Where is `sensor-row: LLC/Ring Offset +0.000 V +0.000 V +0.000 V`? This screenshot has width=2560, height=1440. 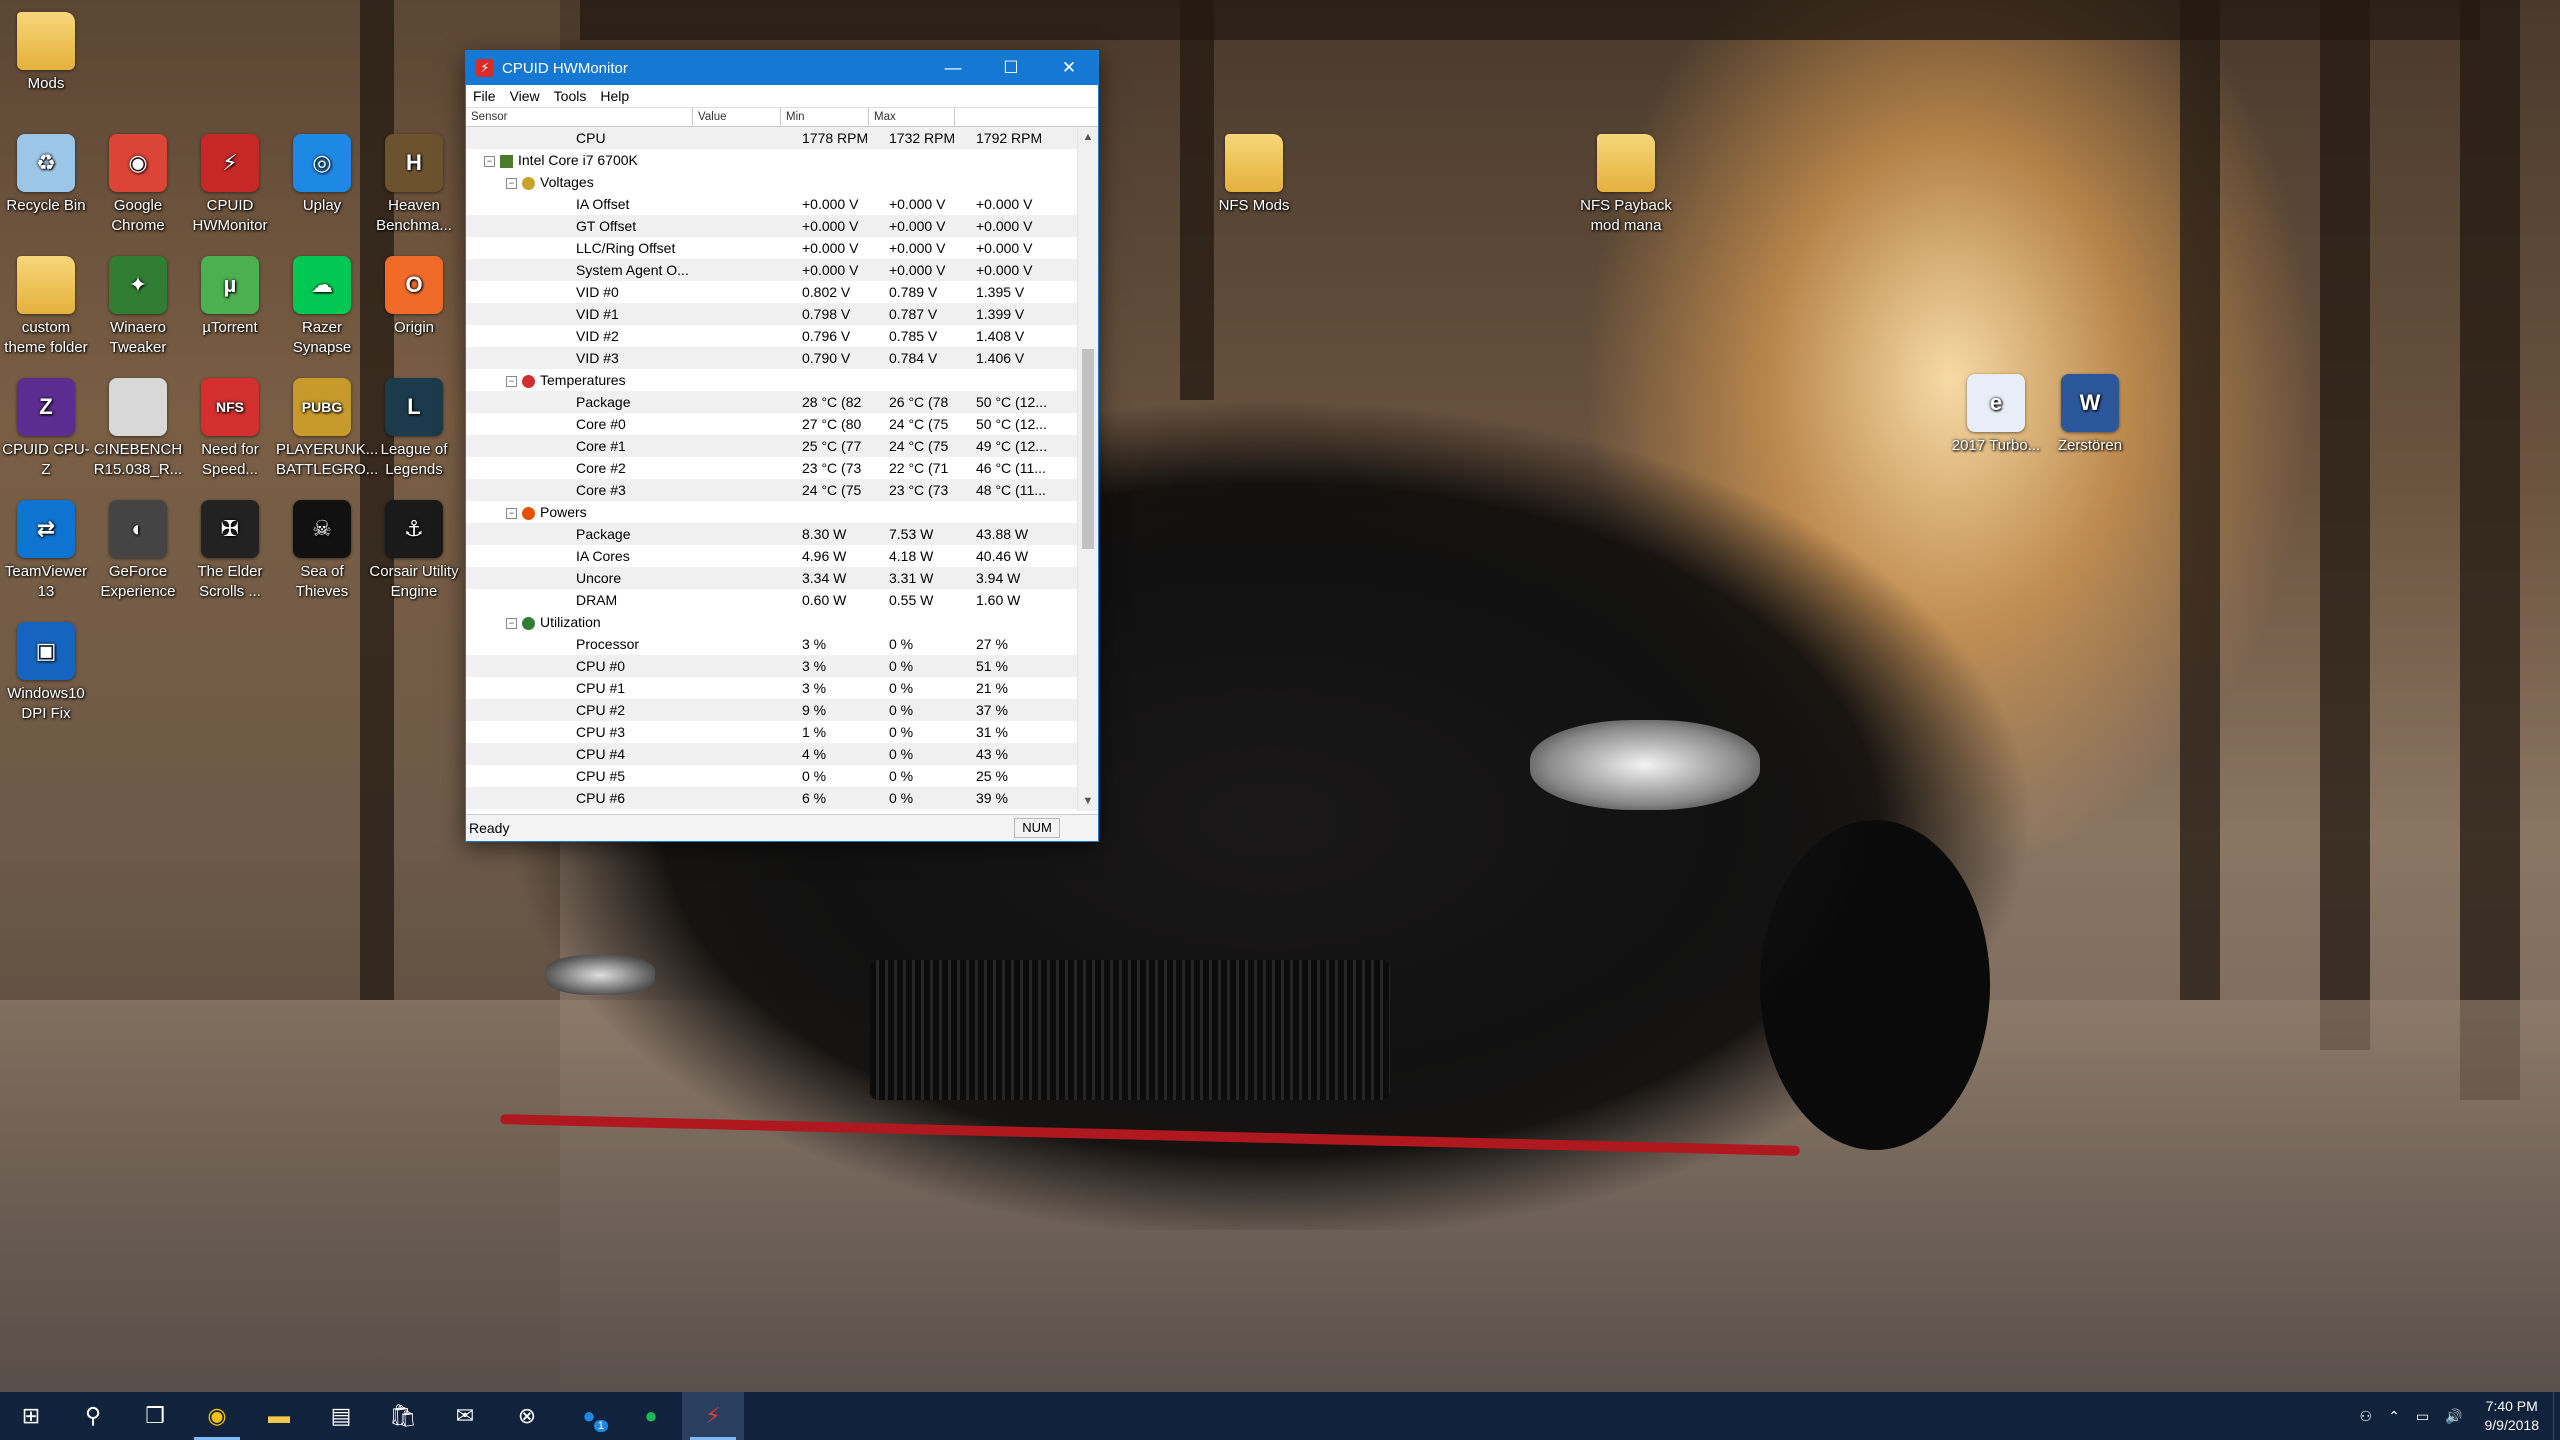 sensor-row: LLC/Ring Offset +0.000 V +0.000 V +0.000 V is located at coordinates (772, 248).